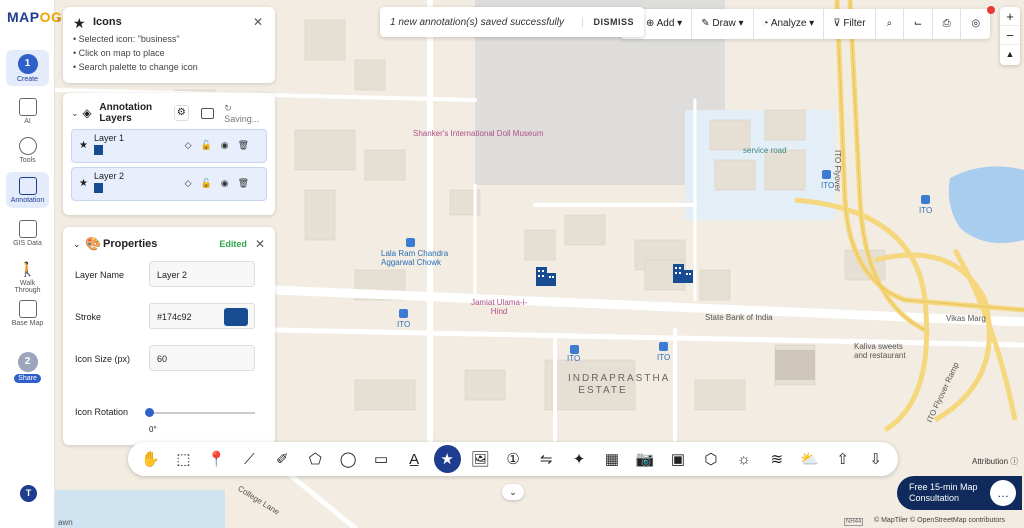 The image size is (1024, 528). I want to click on puzzle-icon: ✦, so click(579, 459).